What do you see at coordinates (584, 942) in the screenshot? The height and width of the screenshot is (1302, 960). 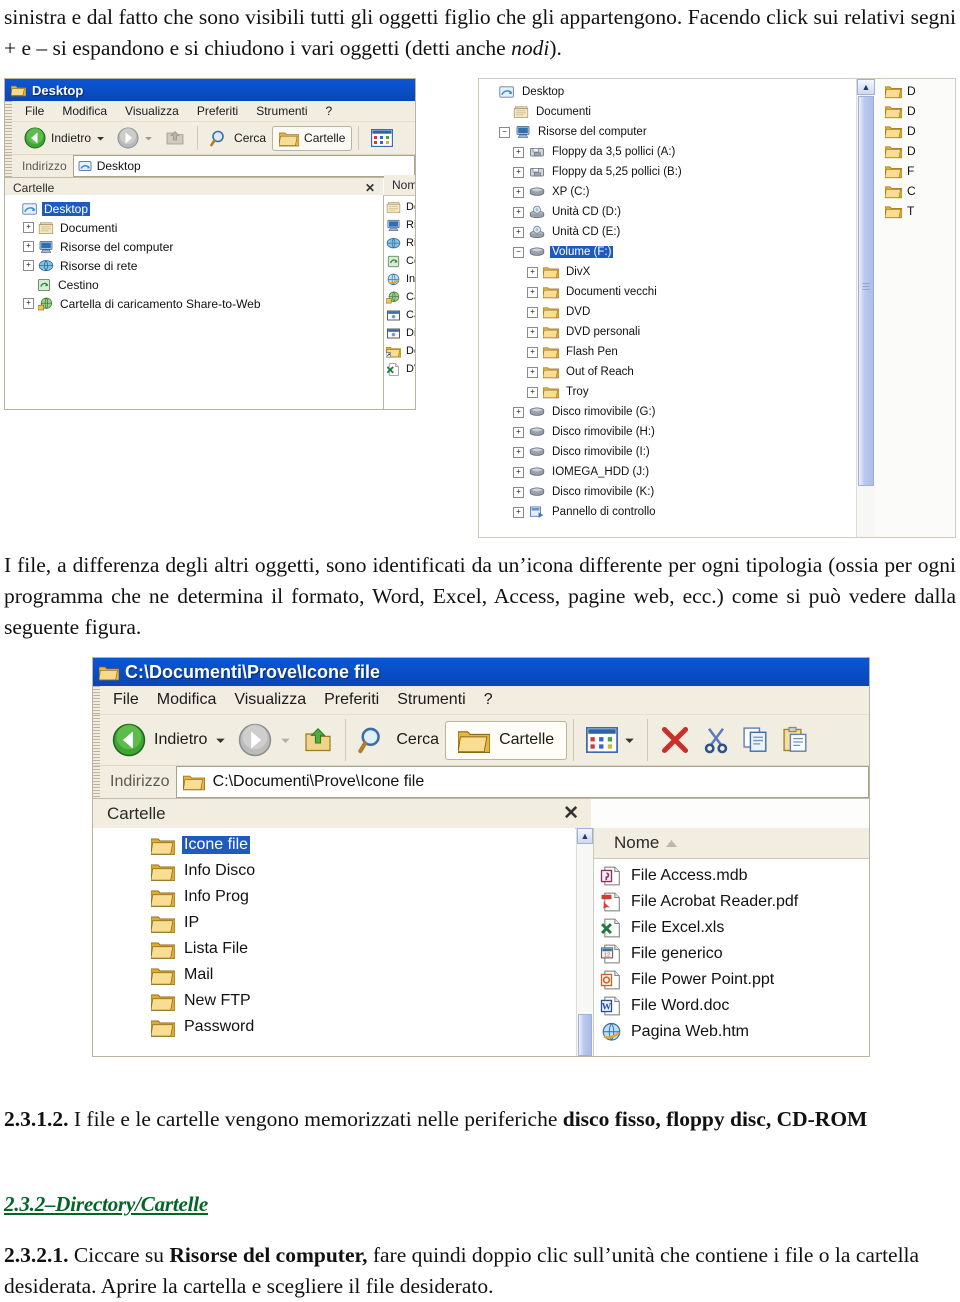 I see `figure3-tree-scrollbar: ▲` at bounding box center [584, 942].